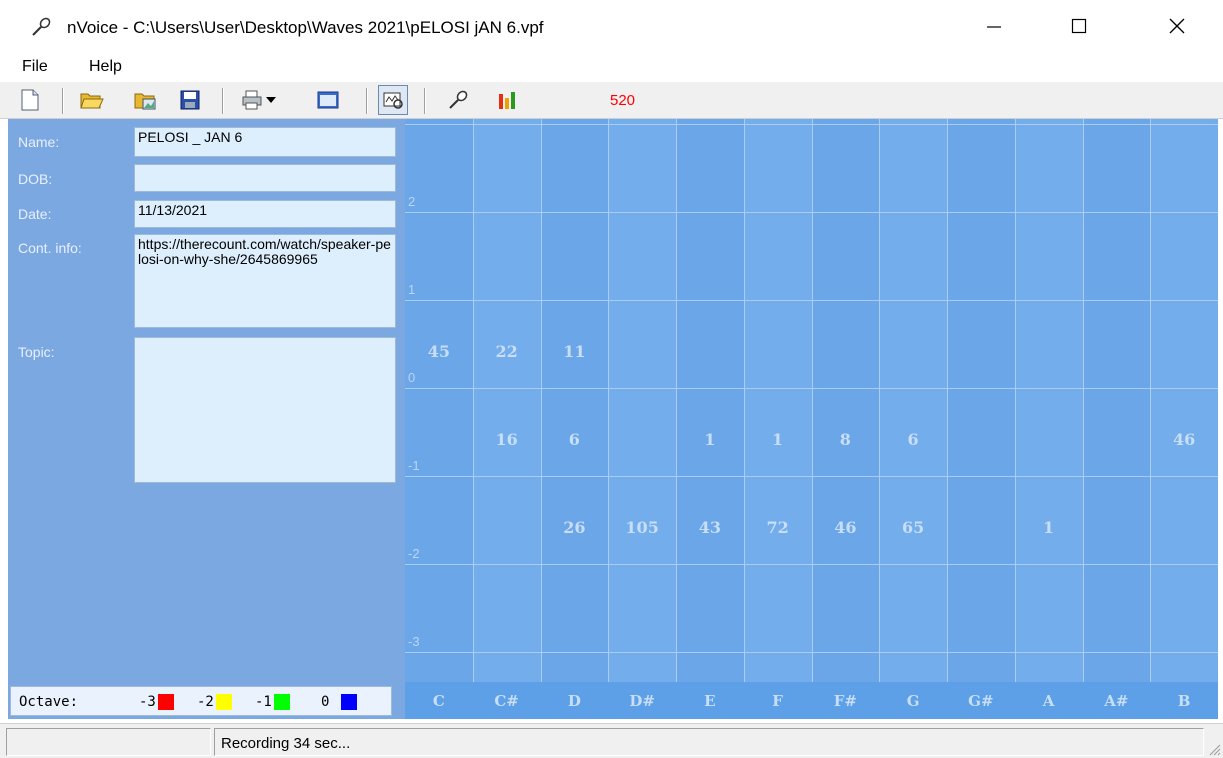  I want to click on minimize-button, so click(994, 26).